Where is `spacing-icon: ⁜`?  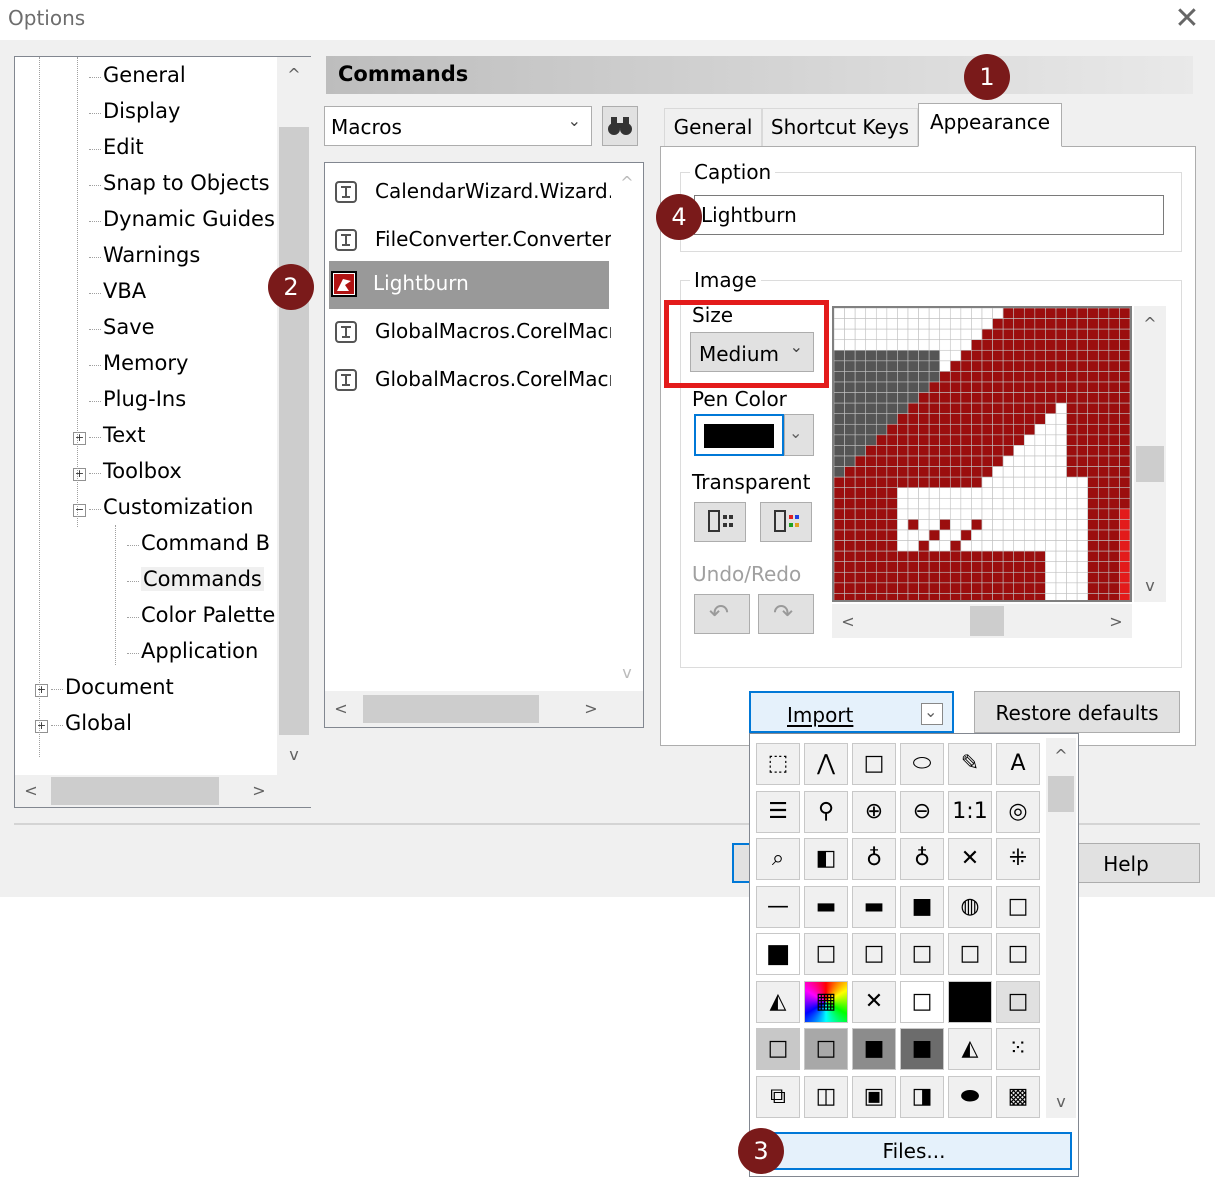
spacing-icon: ⁜ is located at coordinates (1018, 859).